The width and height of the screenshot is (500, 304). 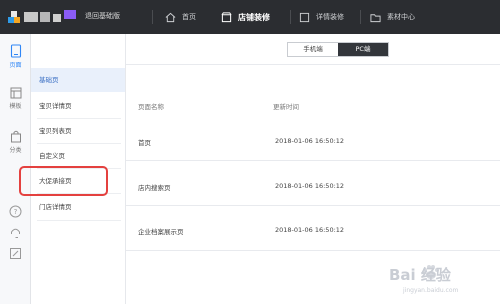 I want to click on menu-item-item-list: 宝贝列表页, so click(x=78, y=131).